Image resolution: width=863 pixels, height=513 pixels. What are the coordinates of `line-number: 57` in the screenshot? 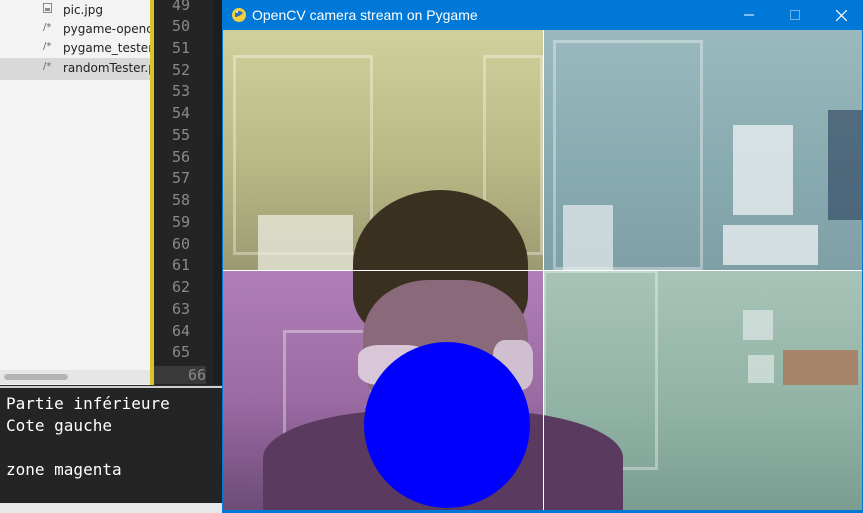 It's located at (180, 178).